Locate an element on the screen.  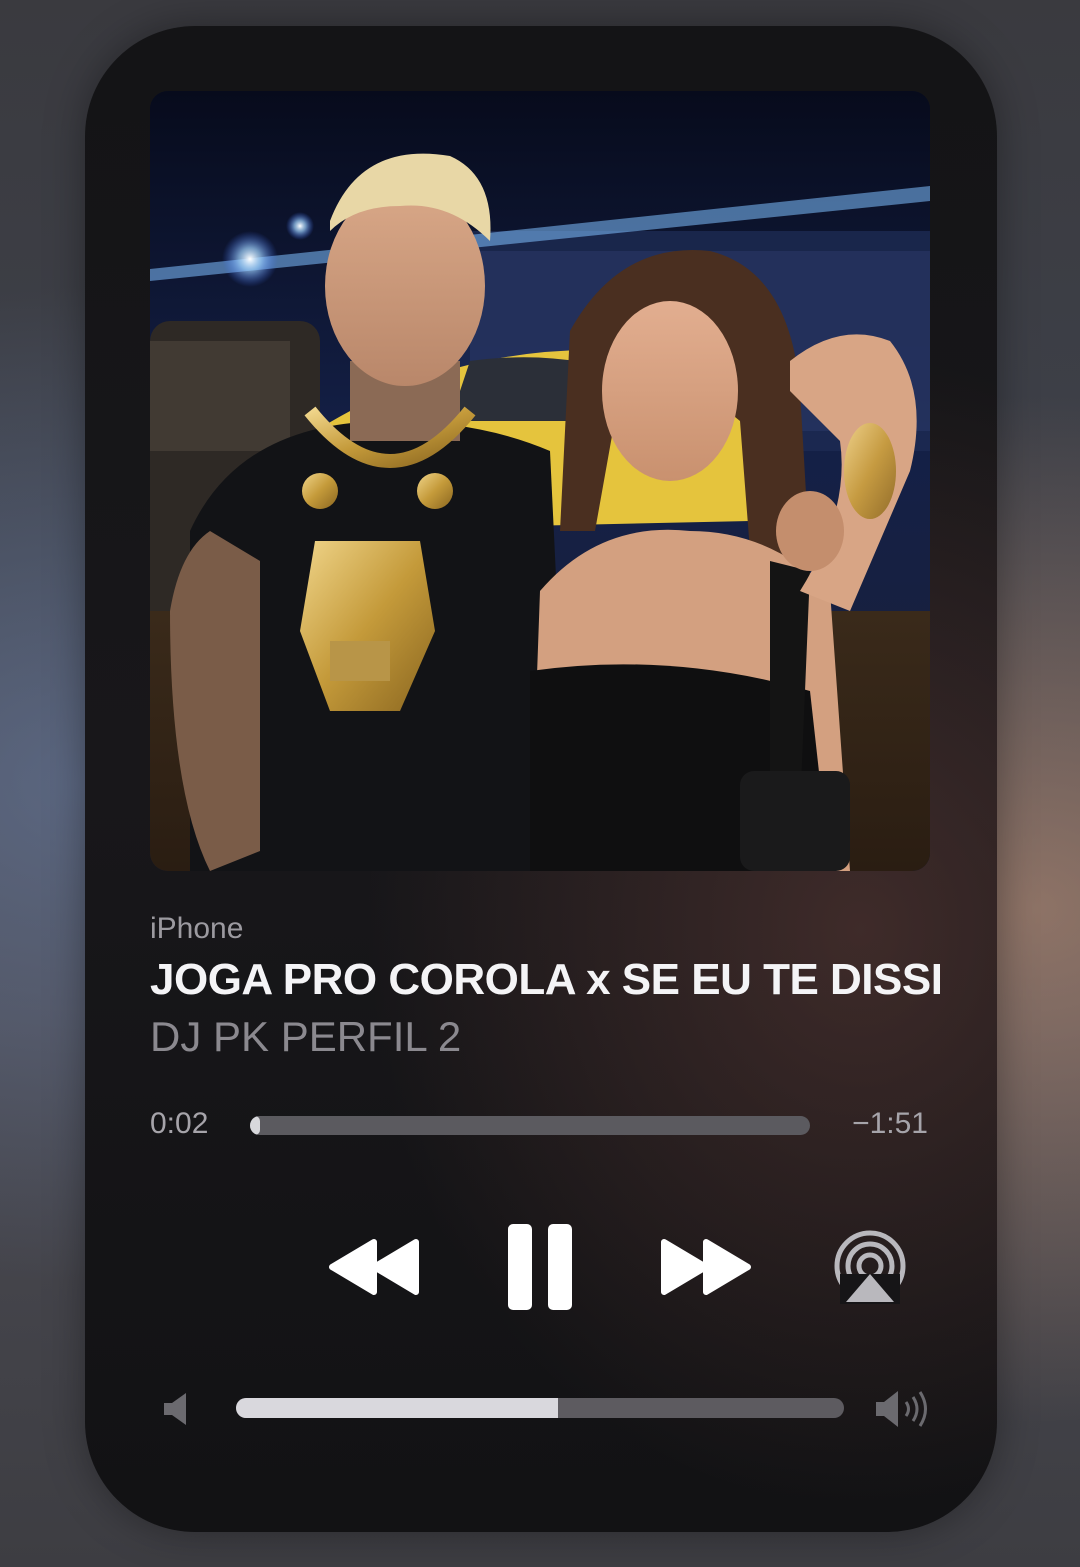
forward-button is located at coordinates (706, 1267).